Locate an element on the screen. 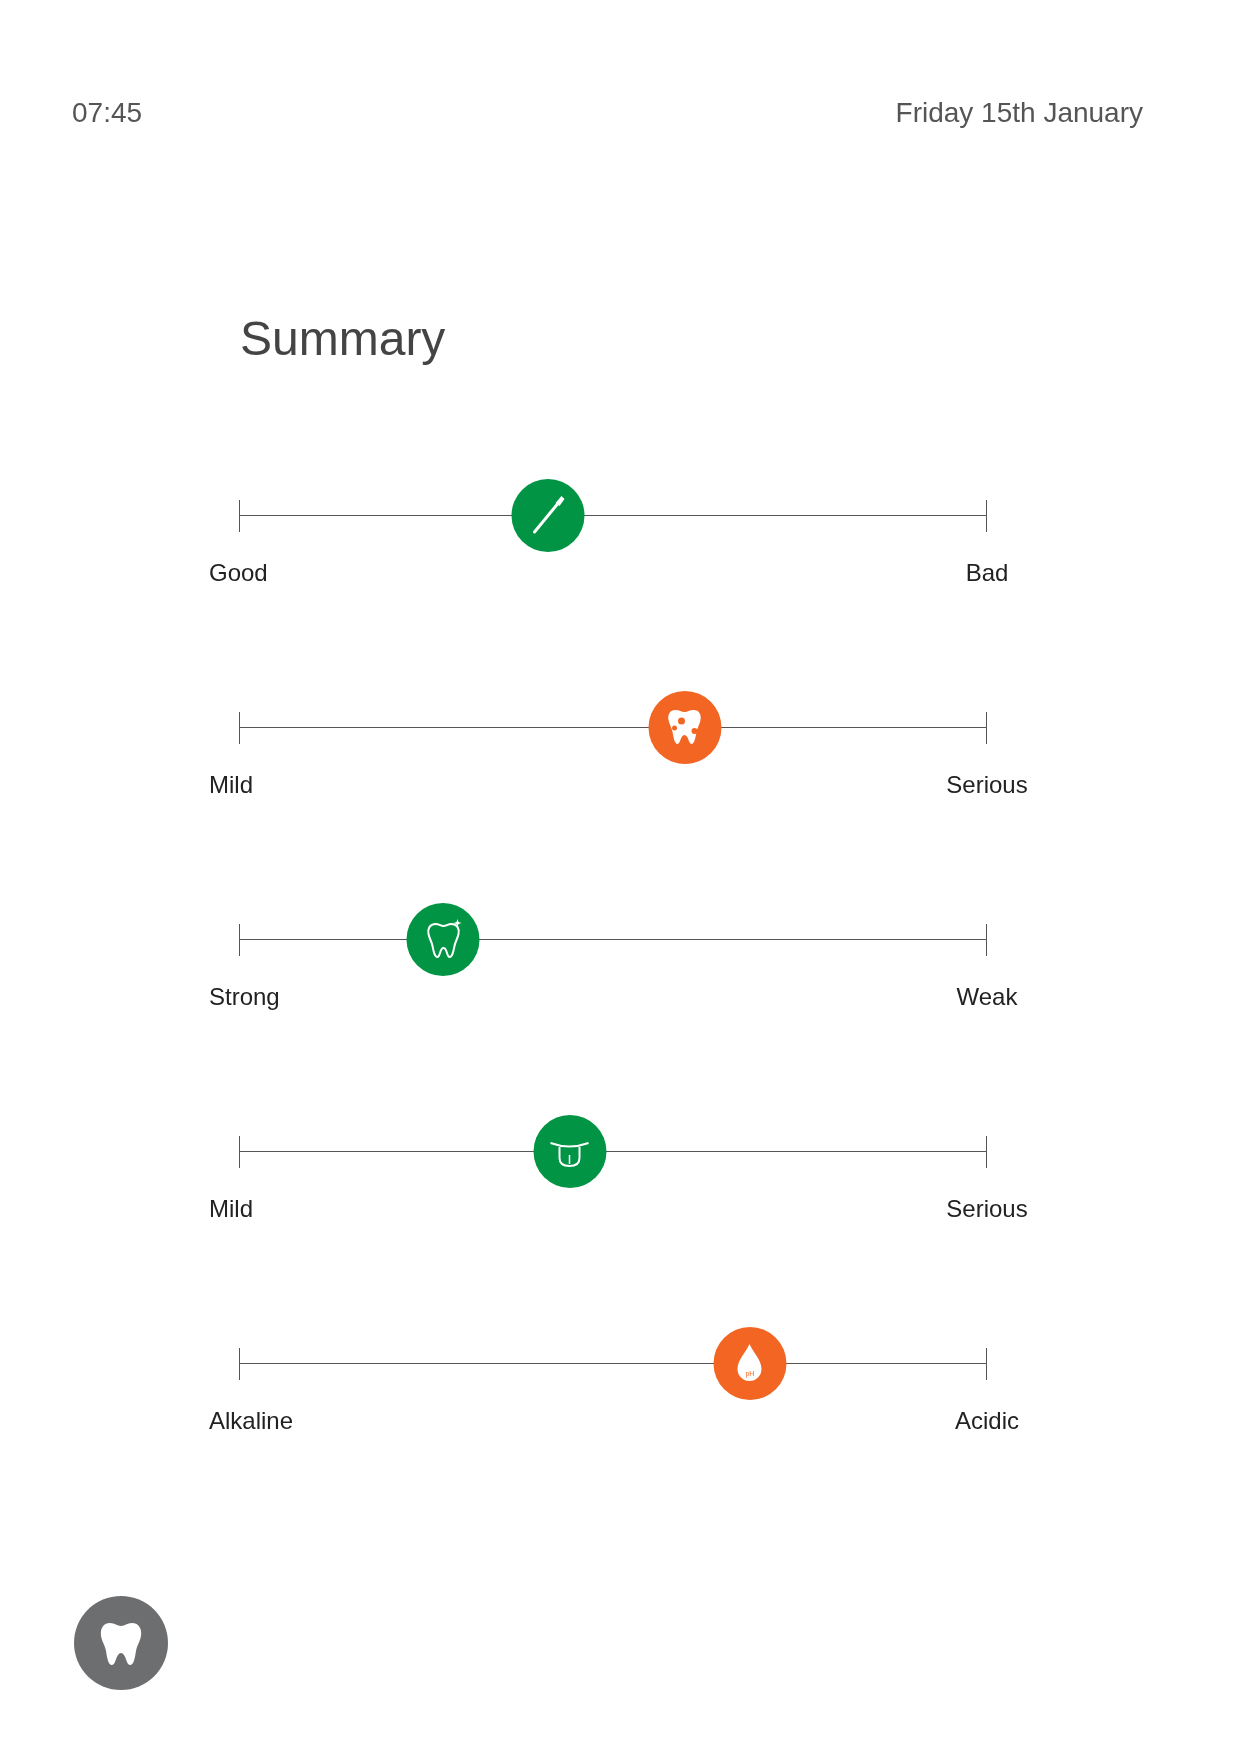 The height and width of the screenshot is (1754, 1241). scale-min-label: Alkaline is located at coordinates (251, 1420).